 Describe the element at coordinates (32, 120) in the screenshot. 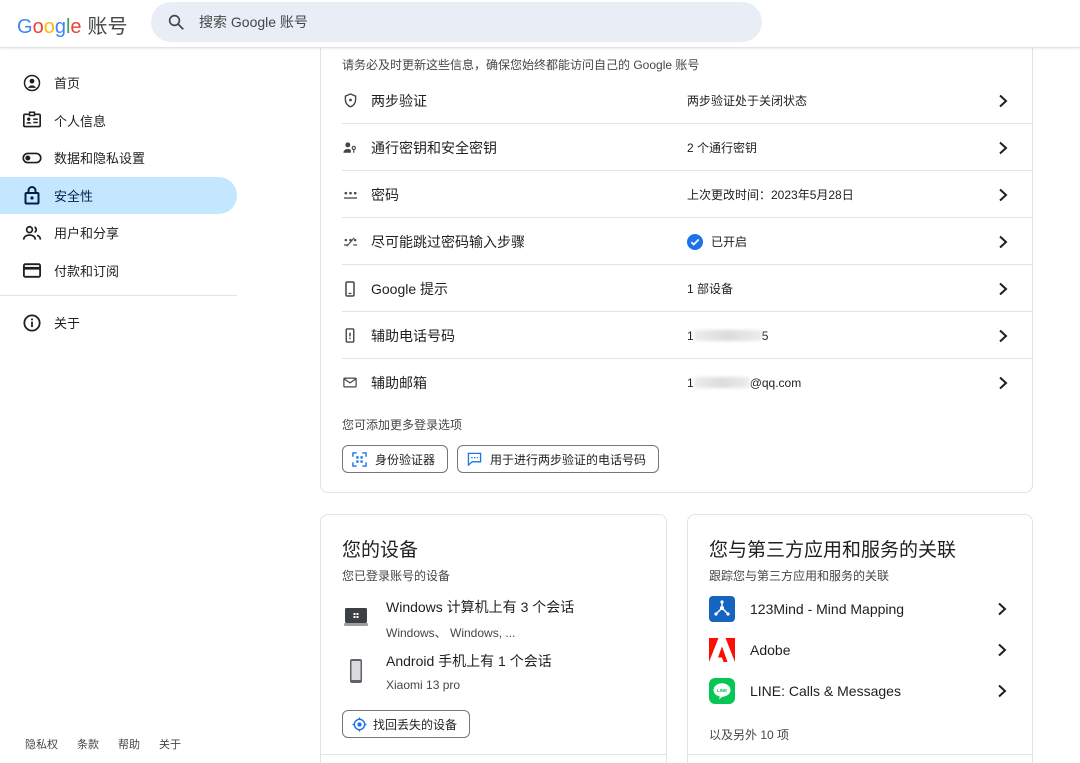

I see `id-card-icon` at that location.